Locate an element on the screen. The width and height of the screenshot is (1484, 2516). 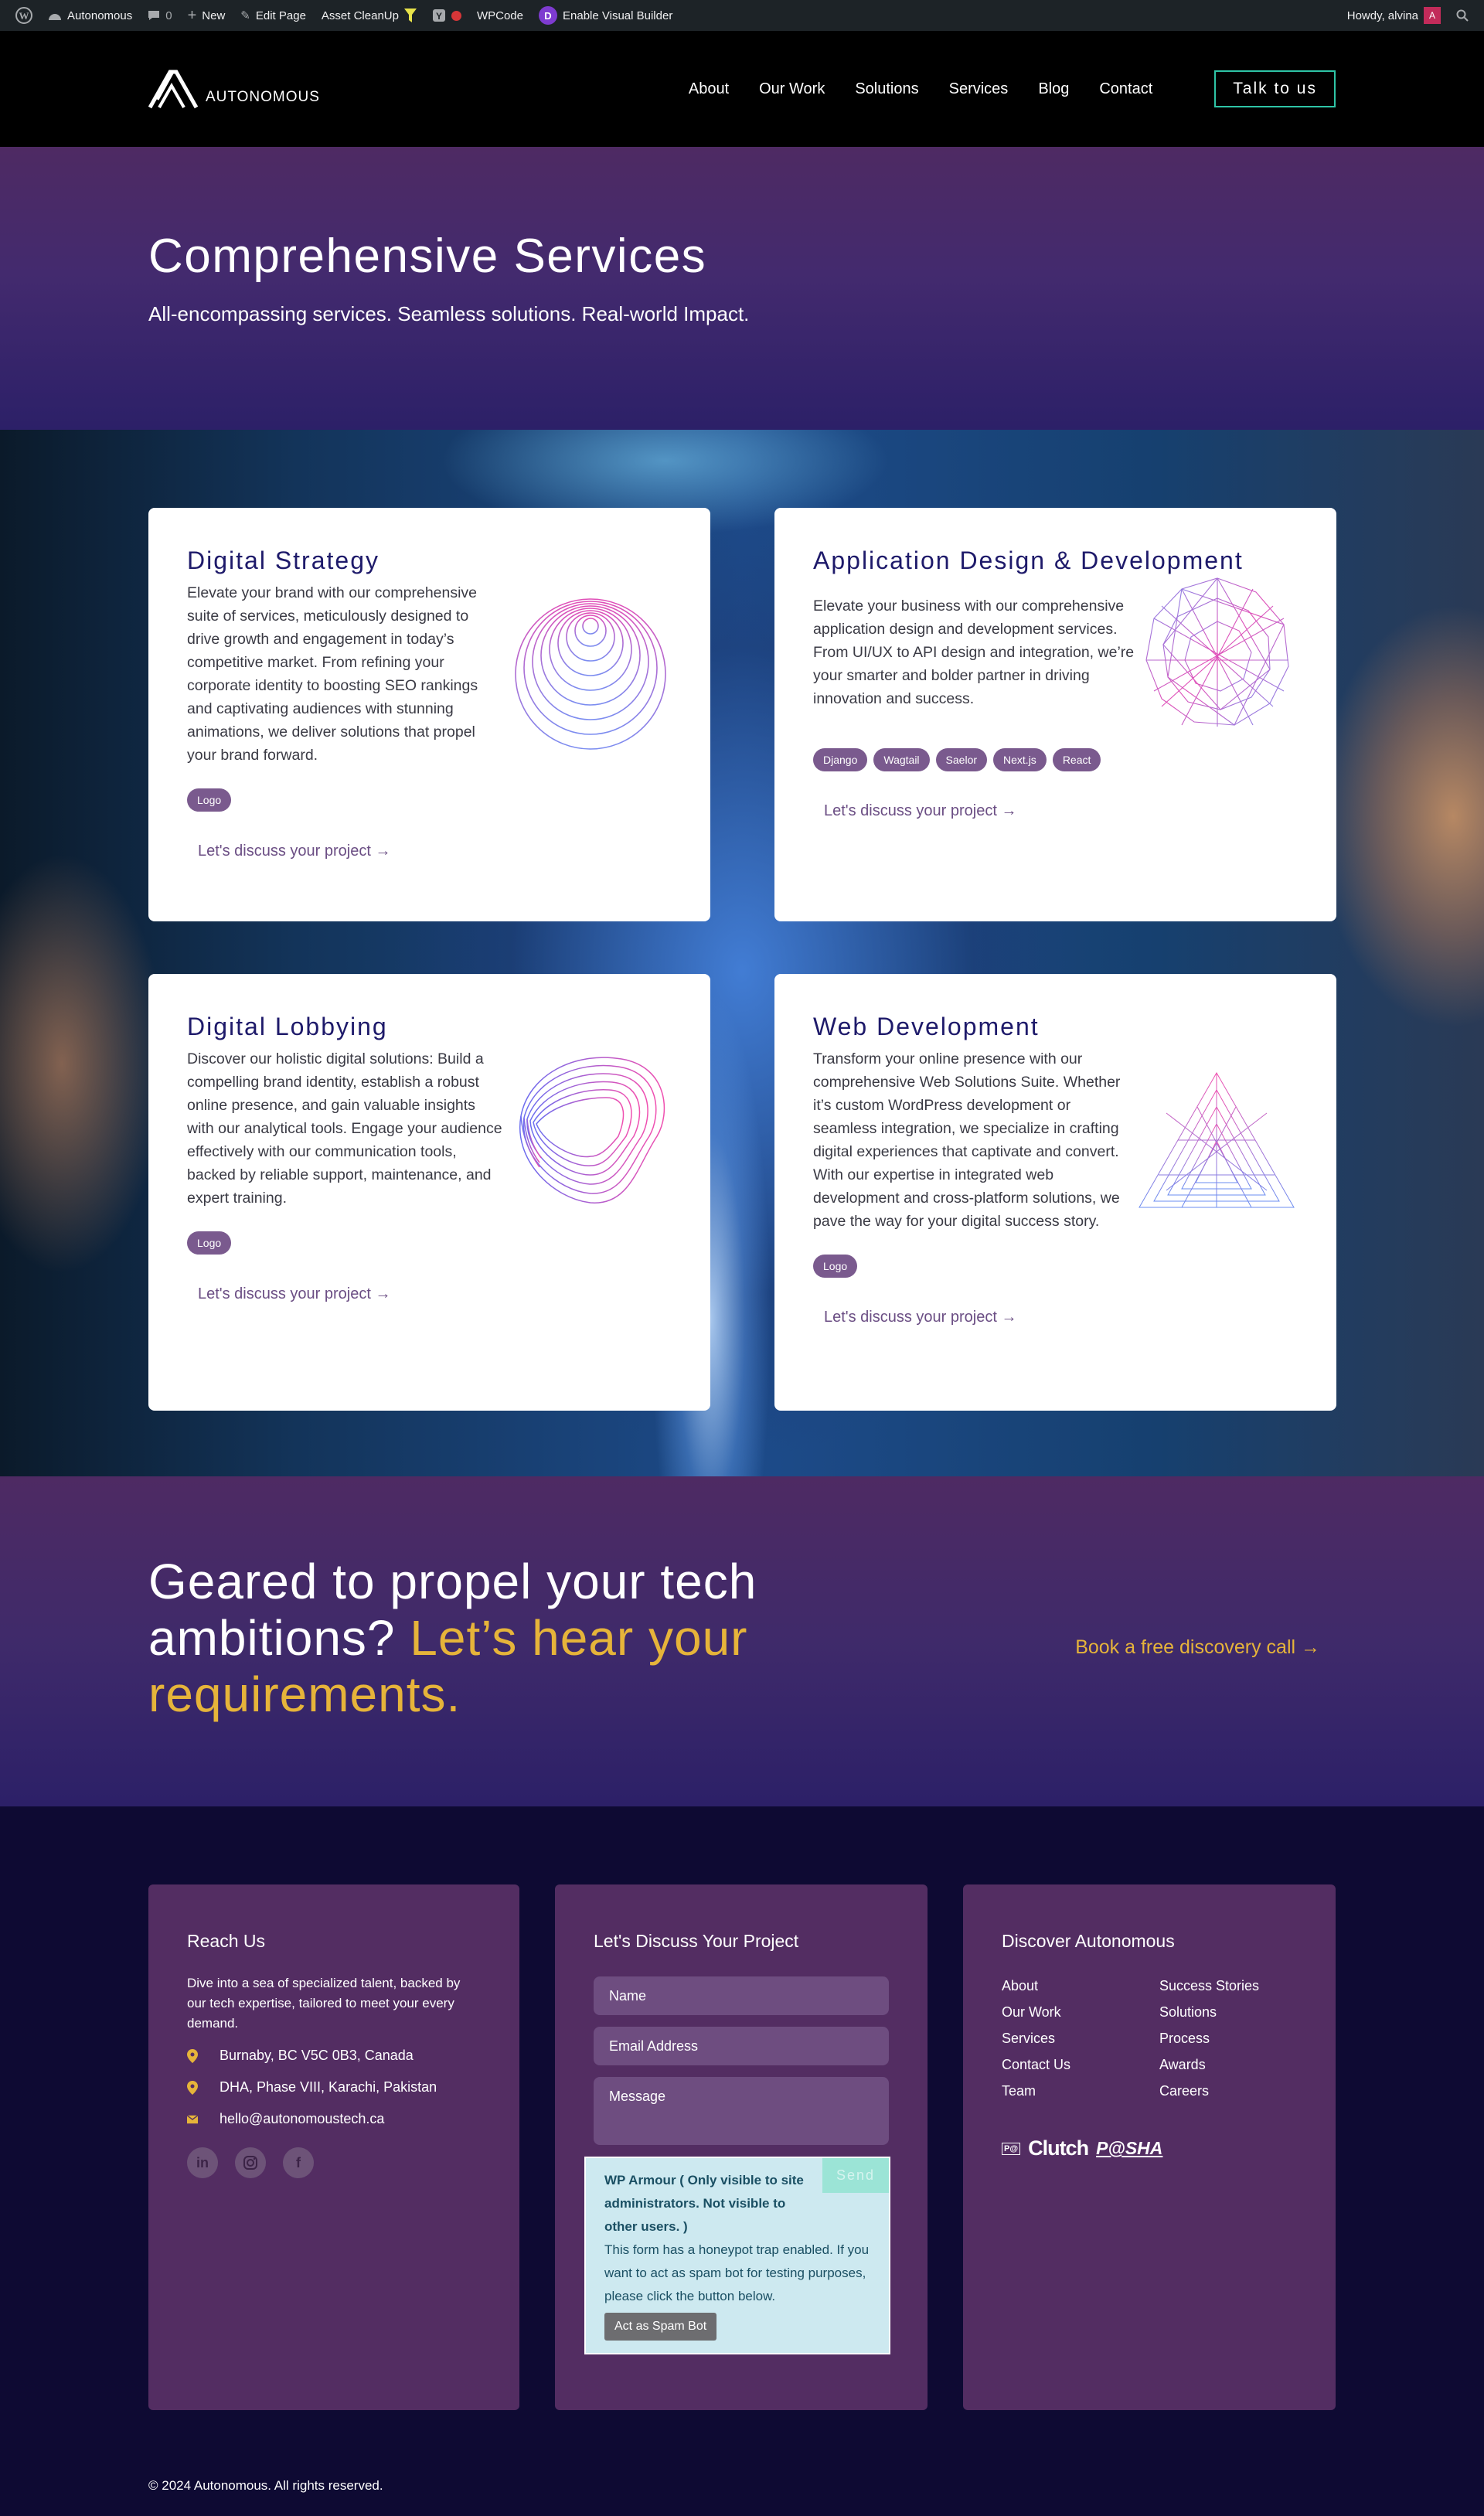
email-contact: hello@autonomoustech.ca is located at coordinates (334, 2119).